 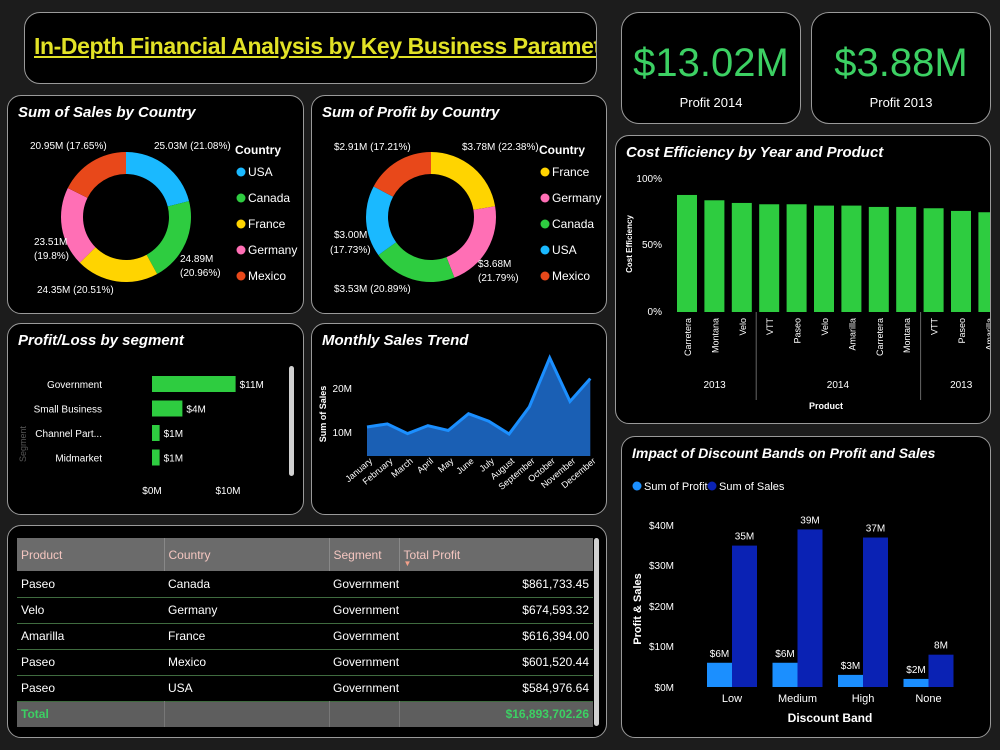 I want to click on column-header-total-profit: Total Profit ▼, so click(x=496, y=554).